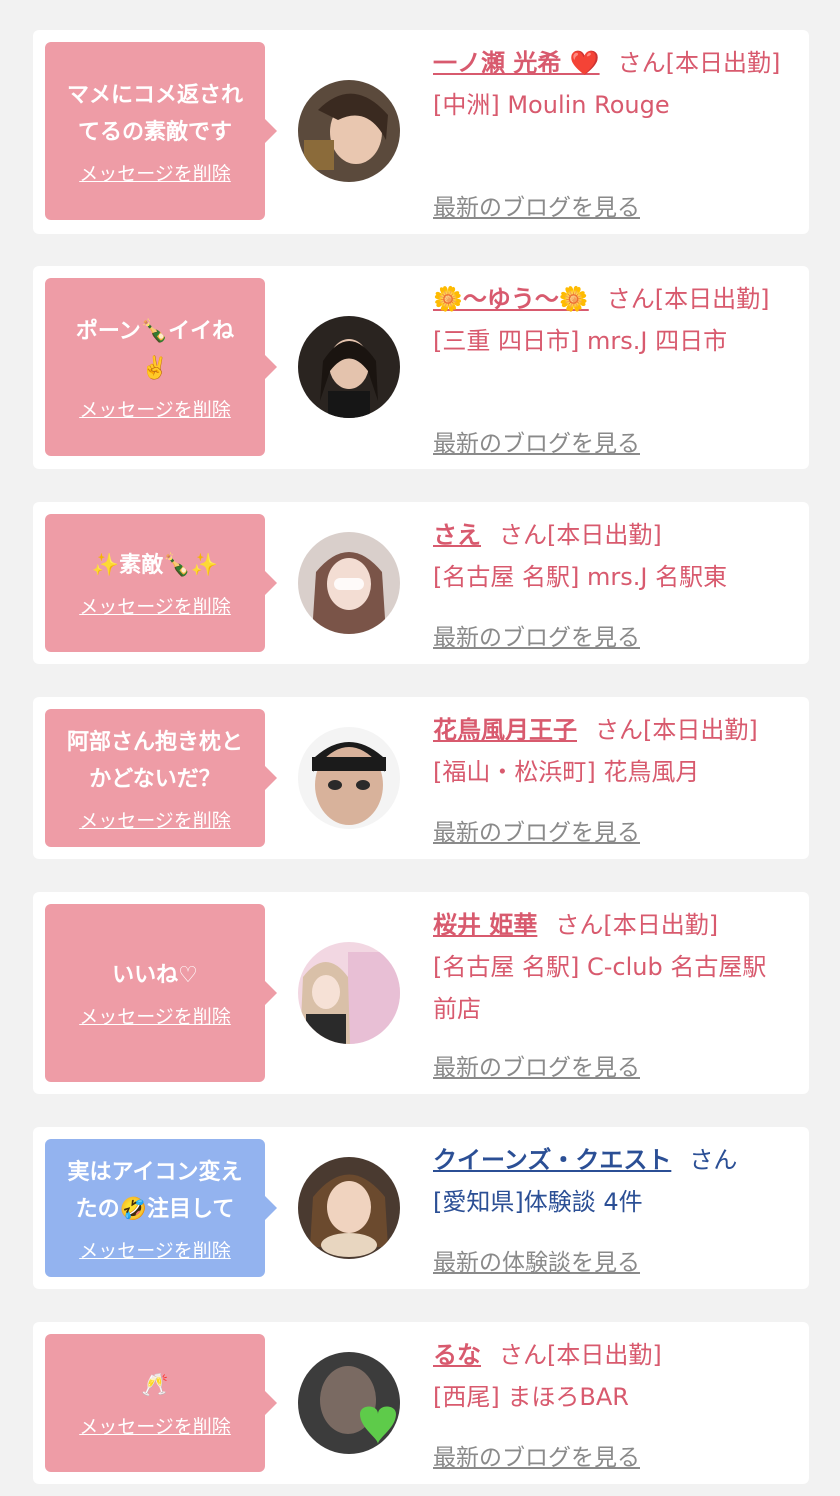  I want to click on message-bubble: 🥂 メッセージを削除, so click(161, 1403).